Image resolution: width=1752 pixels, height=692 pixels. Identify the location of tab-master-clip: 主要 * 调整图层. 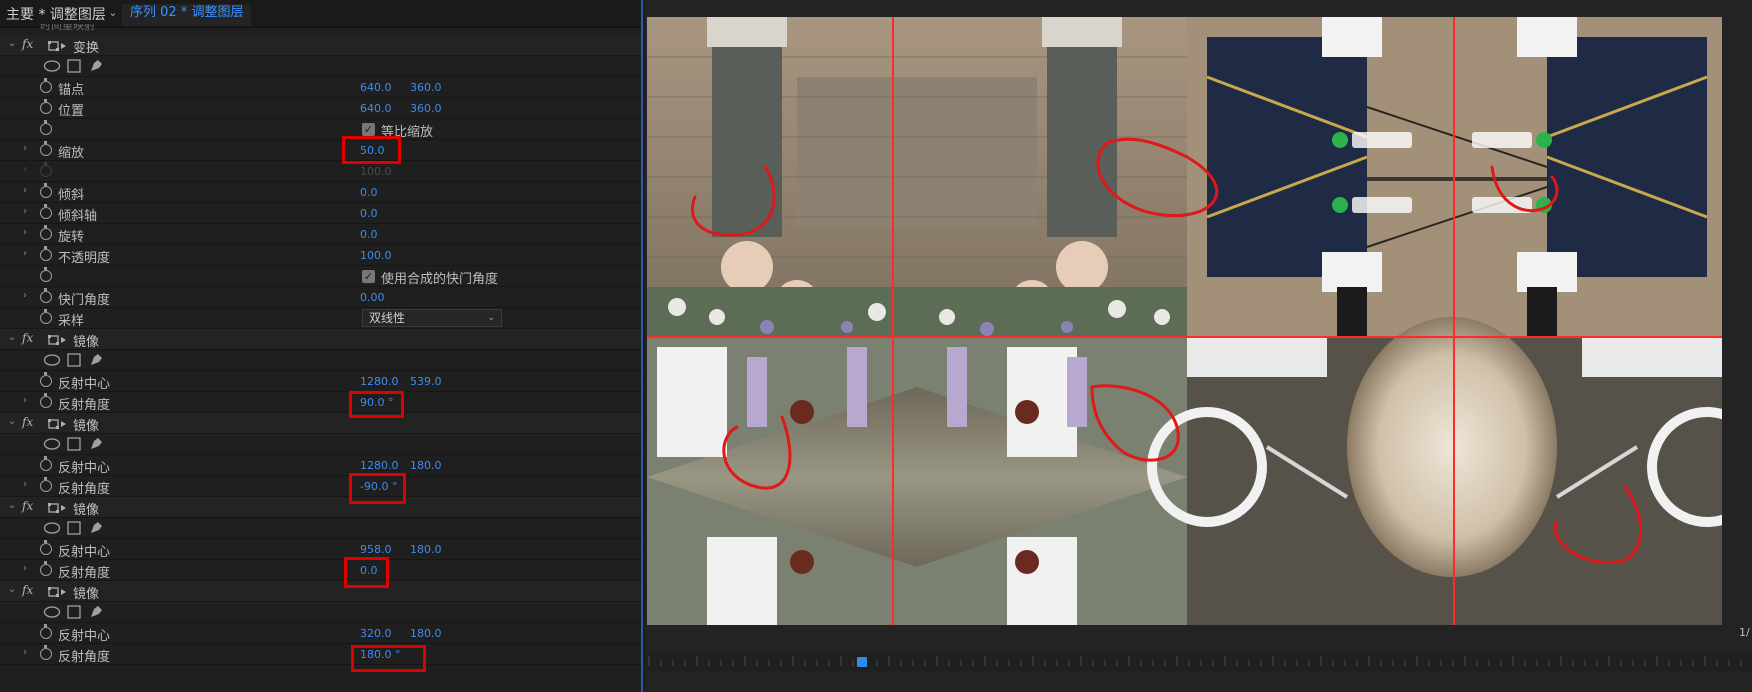
(56, 14).